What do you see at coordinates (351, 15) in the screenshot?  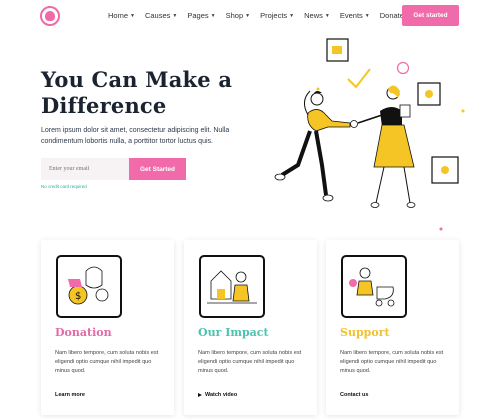 I see `nav-label: Events` at bounding box center [351, 15].